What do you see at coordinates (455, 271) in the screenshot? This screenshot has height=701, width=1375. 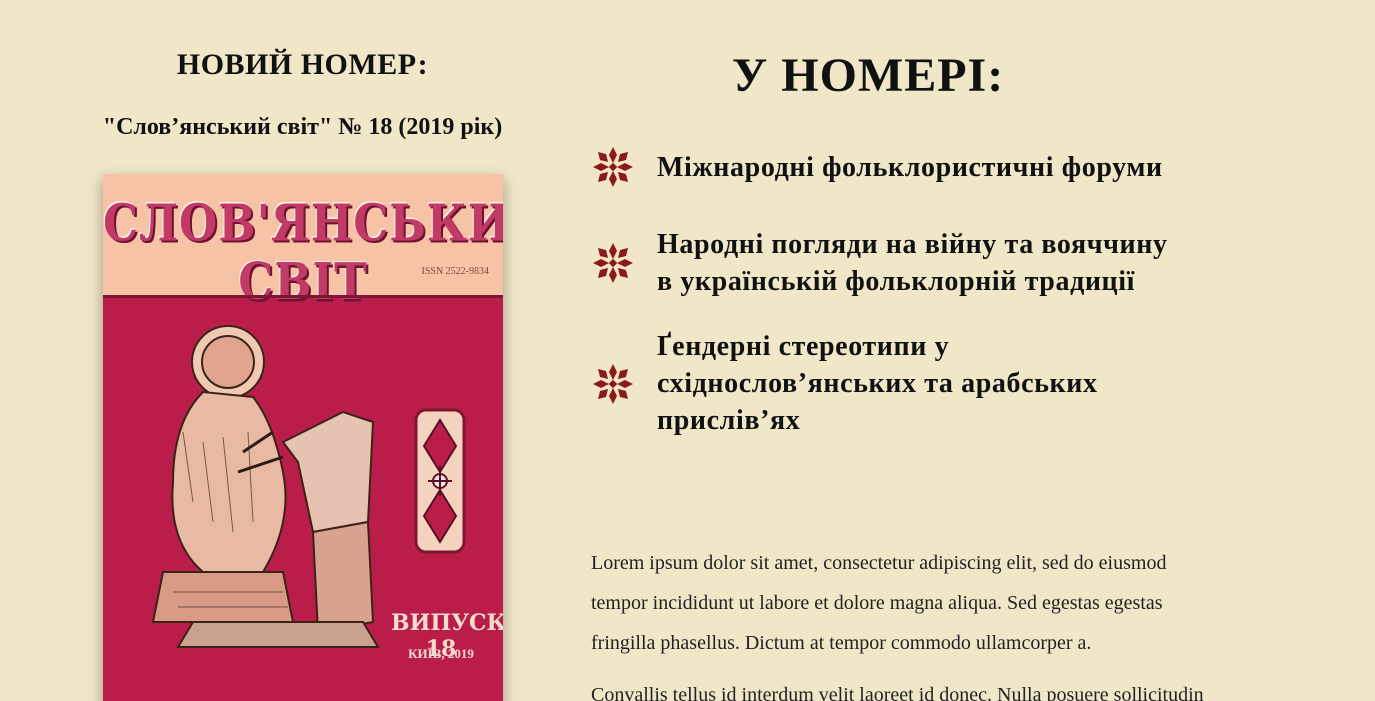 I see `cover-issn: ISSN 2522-9834` at bounding box center [455, 271].